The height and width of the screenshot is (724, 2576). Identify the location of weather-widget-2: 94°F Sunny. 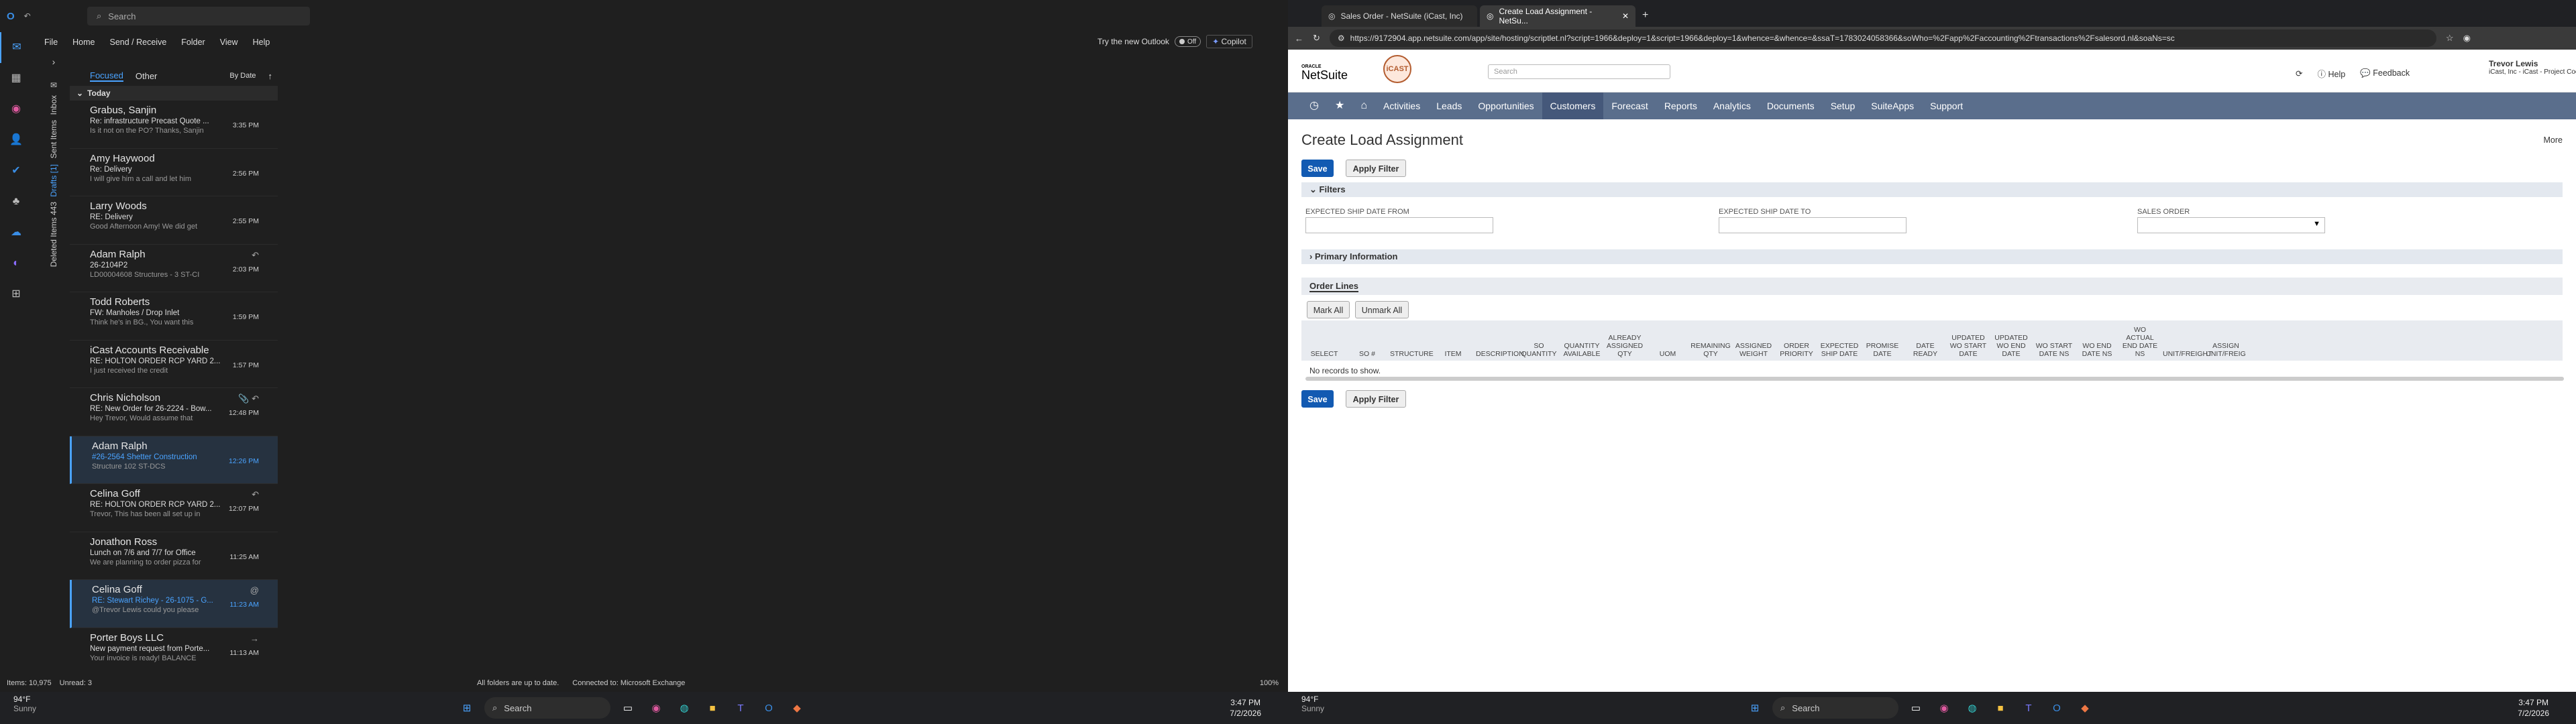
(1312, 704).